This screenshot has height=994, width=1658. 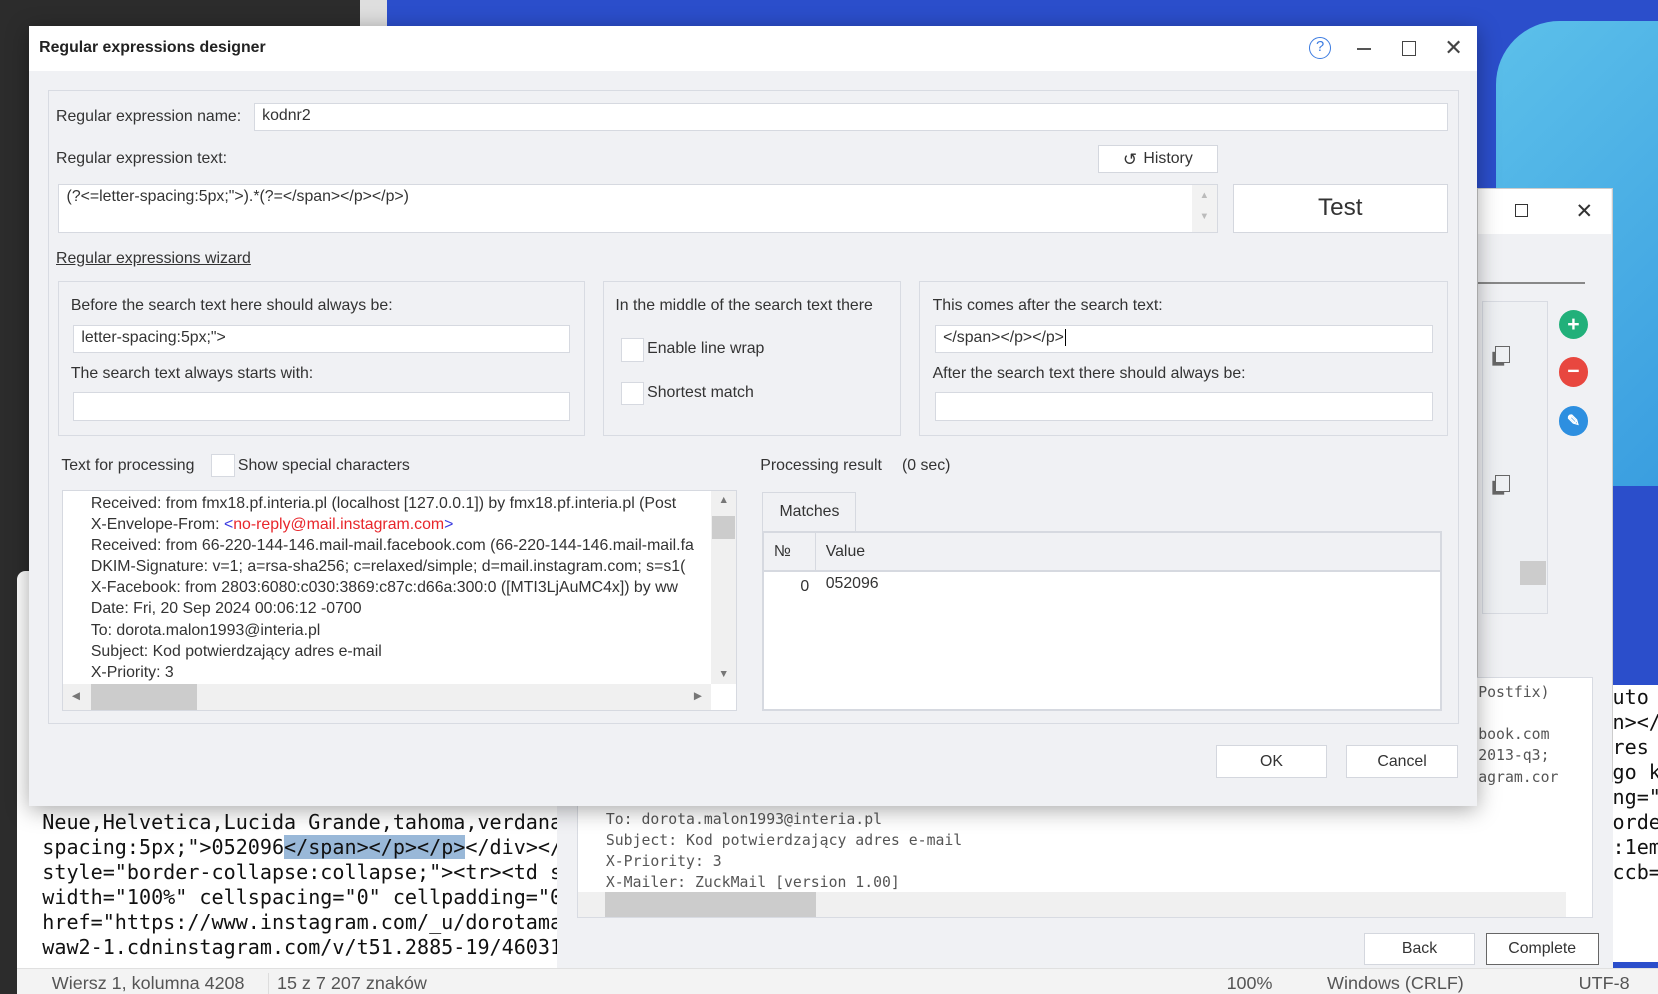 I want to click on editor-right-part: uto n></res go k ng=" orde:1em ccb=, so click(x=1635, y=824).